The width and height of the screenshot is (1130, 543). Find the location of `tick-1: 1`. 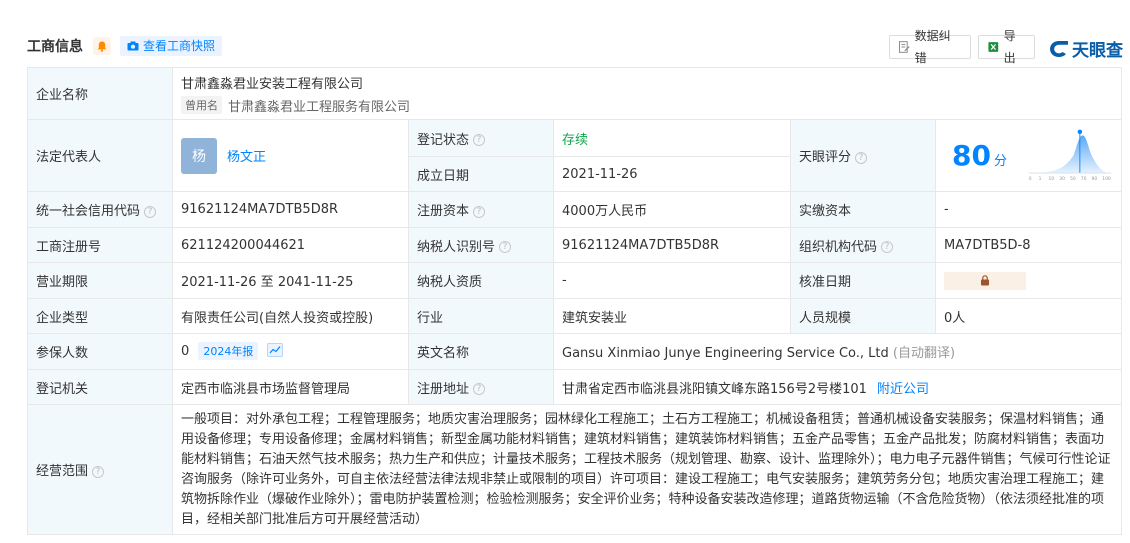

tick-1: 1 is located at coordinates (1040, 179).